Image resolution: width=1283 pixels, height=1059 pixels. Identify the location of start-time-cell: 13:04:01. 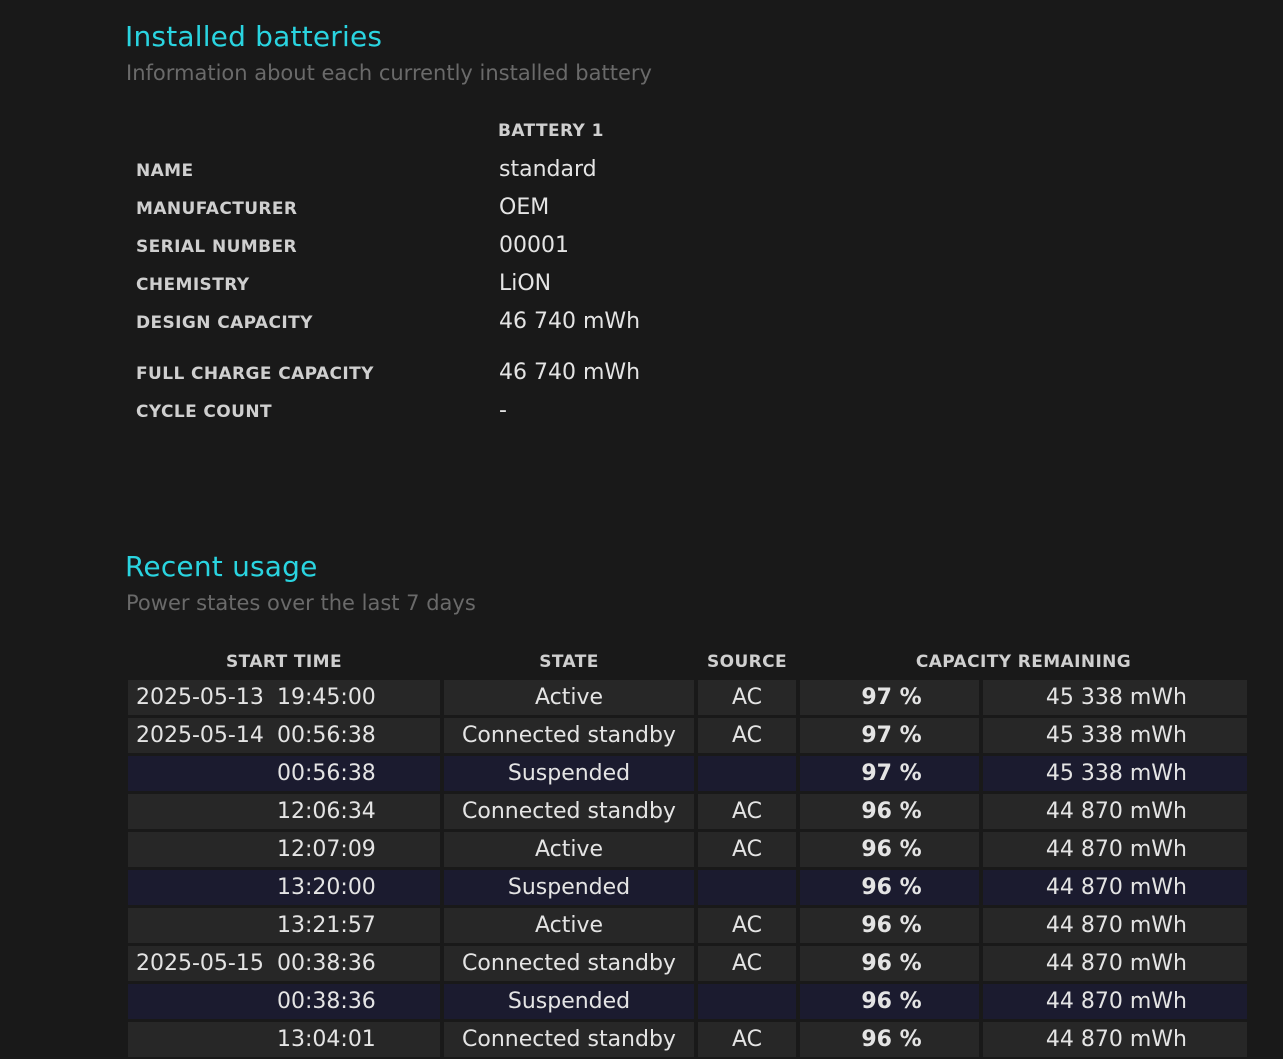
(284, 1039).